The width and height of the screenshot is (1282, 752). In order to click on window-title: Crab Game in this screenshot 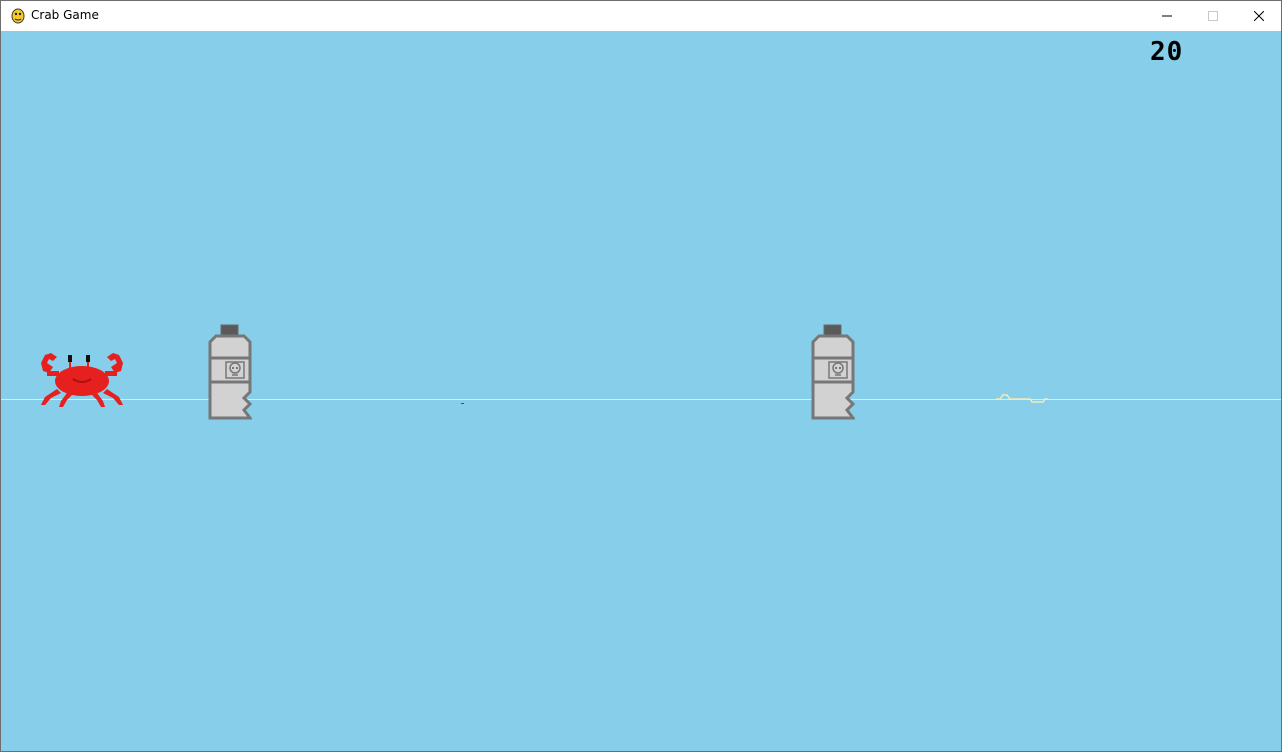, I will do `click(65, 15)`.